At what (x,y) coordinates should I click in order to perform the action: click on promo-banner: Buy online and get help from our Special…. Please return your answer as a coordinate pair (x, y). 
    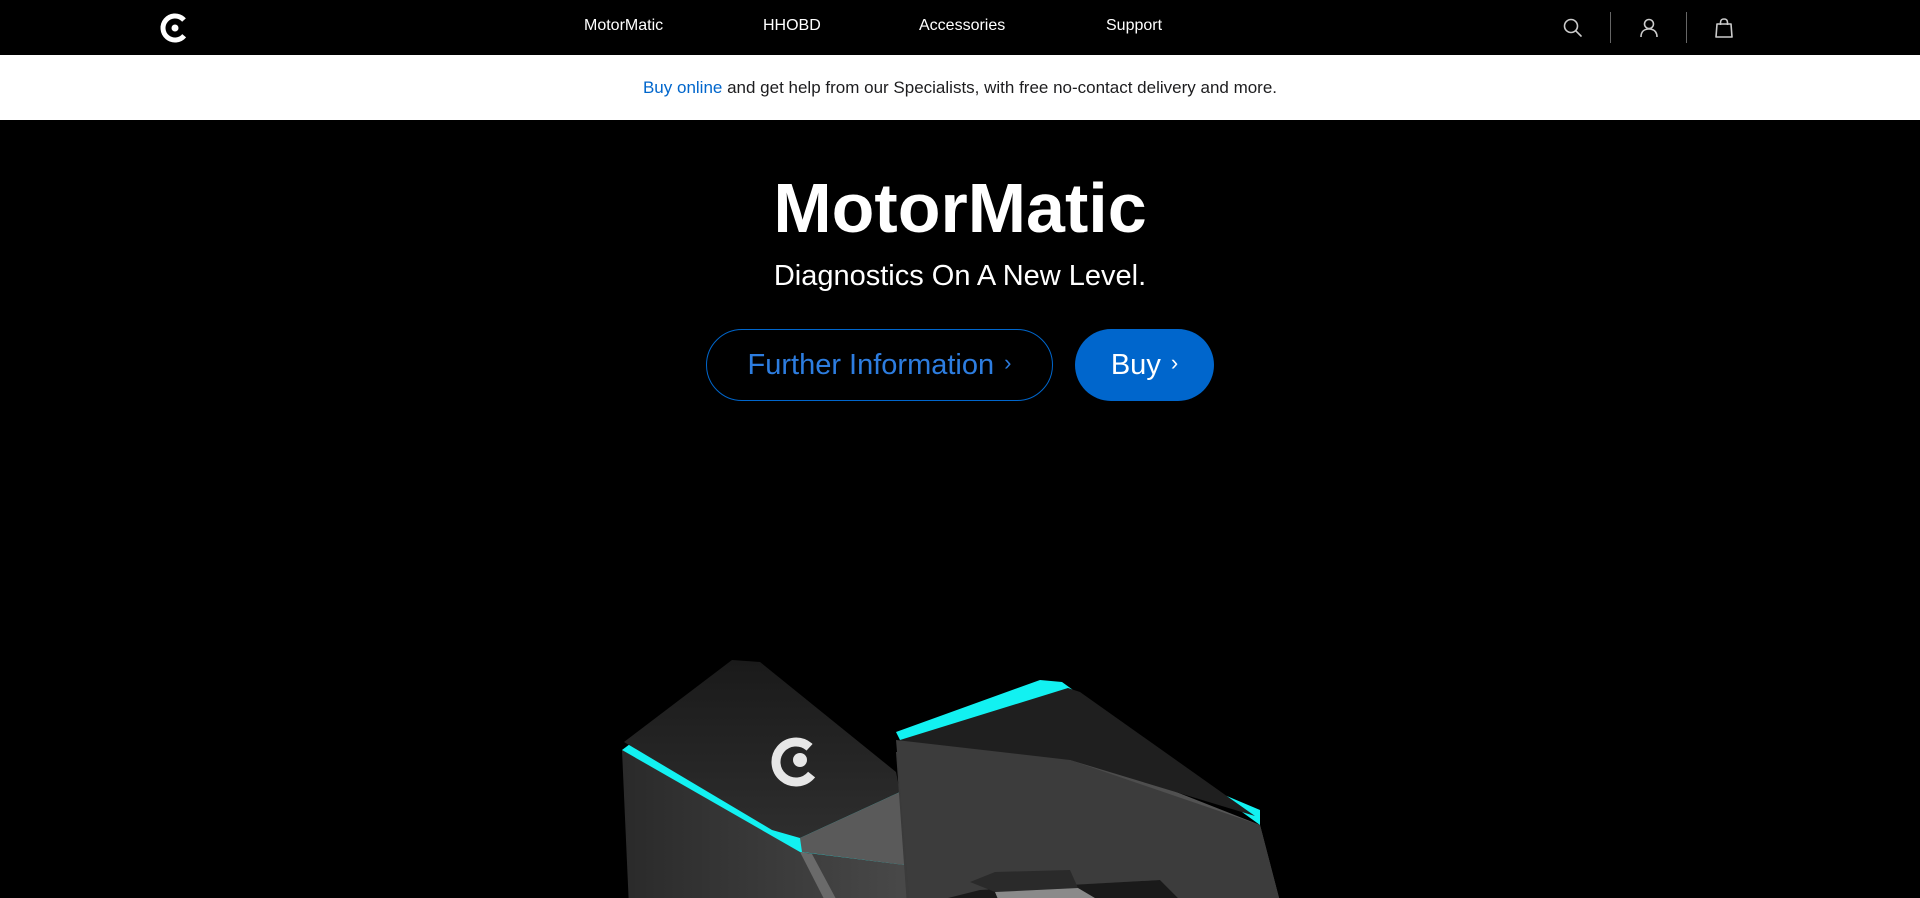
    Looking at the image, I should click on (960, 87).